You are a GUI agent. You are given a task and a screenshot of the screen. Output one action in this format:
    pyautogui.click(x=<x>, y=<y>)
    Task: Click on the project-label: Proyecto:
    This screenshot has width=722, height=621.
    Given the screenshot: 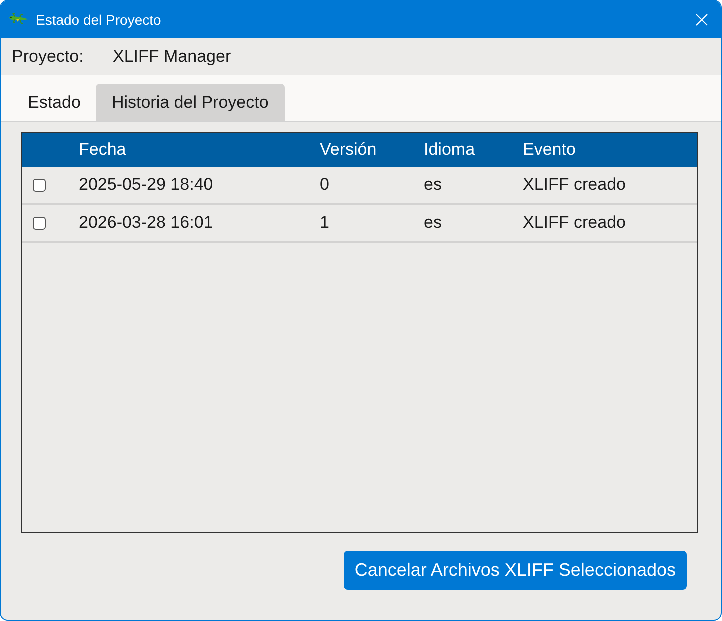 What is the action you would take?
    pyautogui.click(x=48, y=56)
    